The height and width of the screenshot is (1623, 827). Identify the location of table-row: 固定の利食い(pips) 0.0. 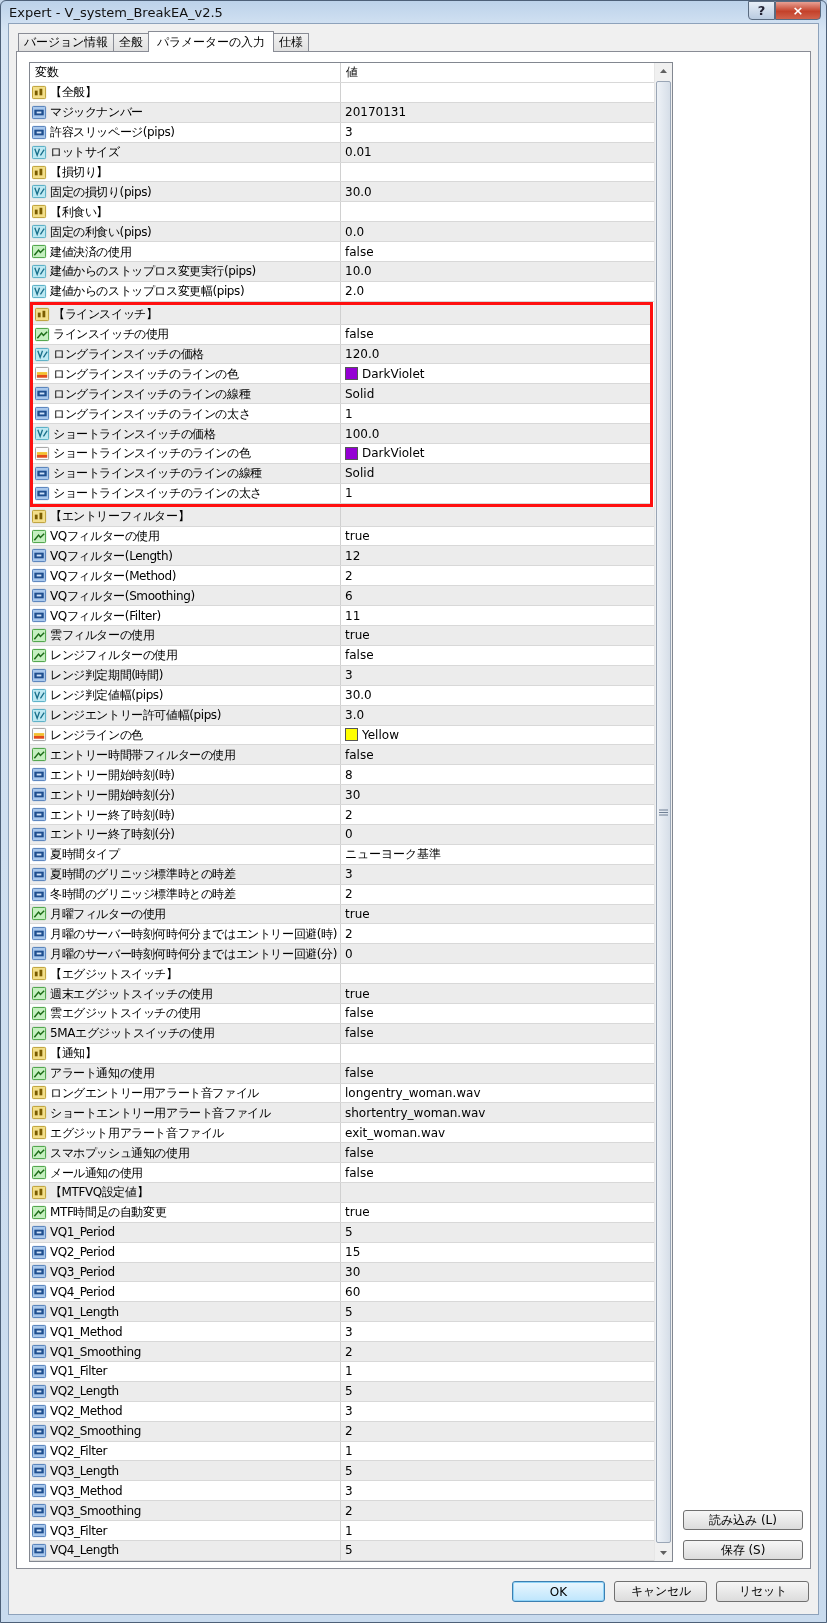
(342, 232).